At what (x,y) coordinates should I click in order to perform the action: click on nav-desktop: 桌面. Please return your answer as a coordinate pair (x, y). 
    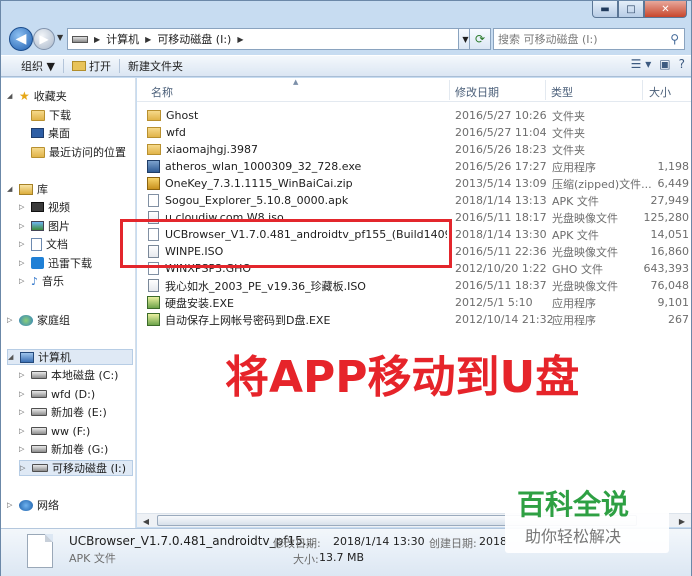
    Looking at the image, I should click on (50, 133).